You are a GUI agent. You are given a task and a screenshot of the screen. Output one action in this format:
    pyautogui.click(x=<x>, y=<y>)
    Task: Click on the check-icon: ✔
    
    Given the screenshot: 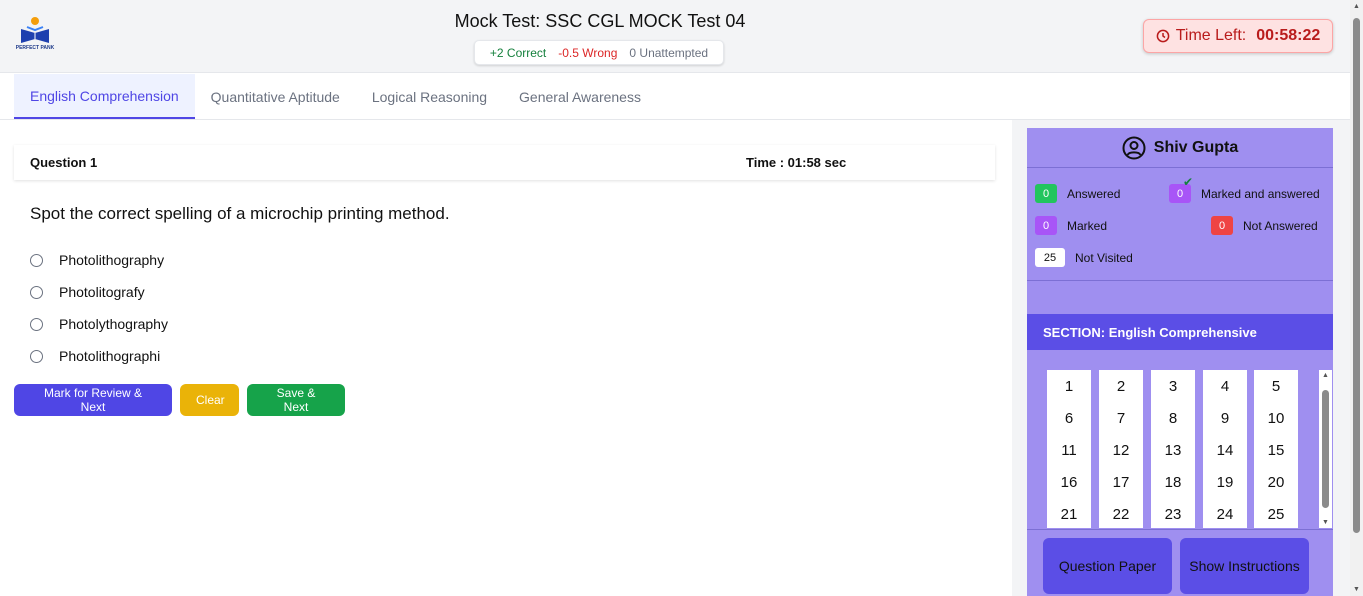 What is the action you would take?
    pyautogui.click(x=1187, y=182)
    